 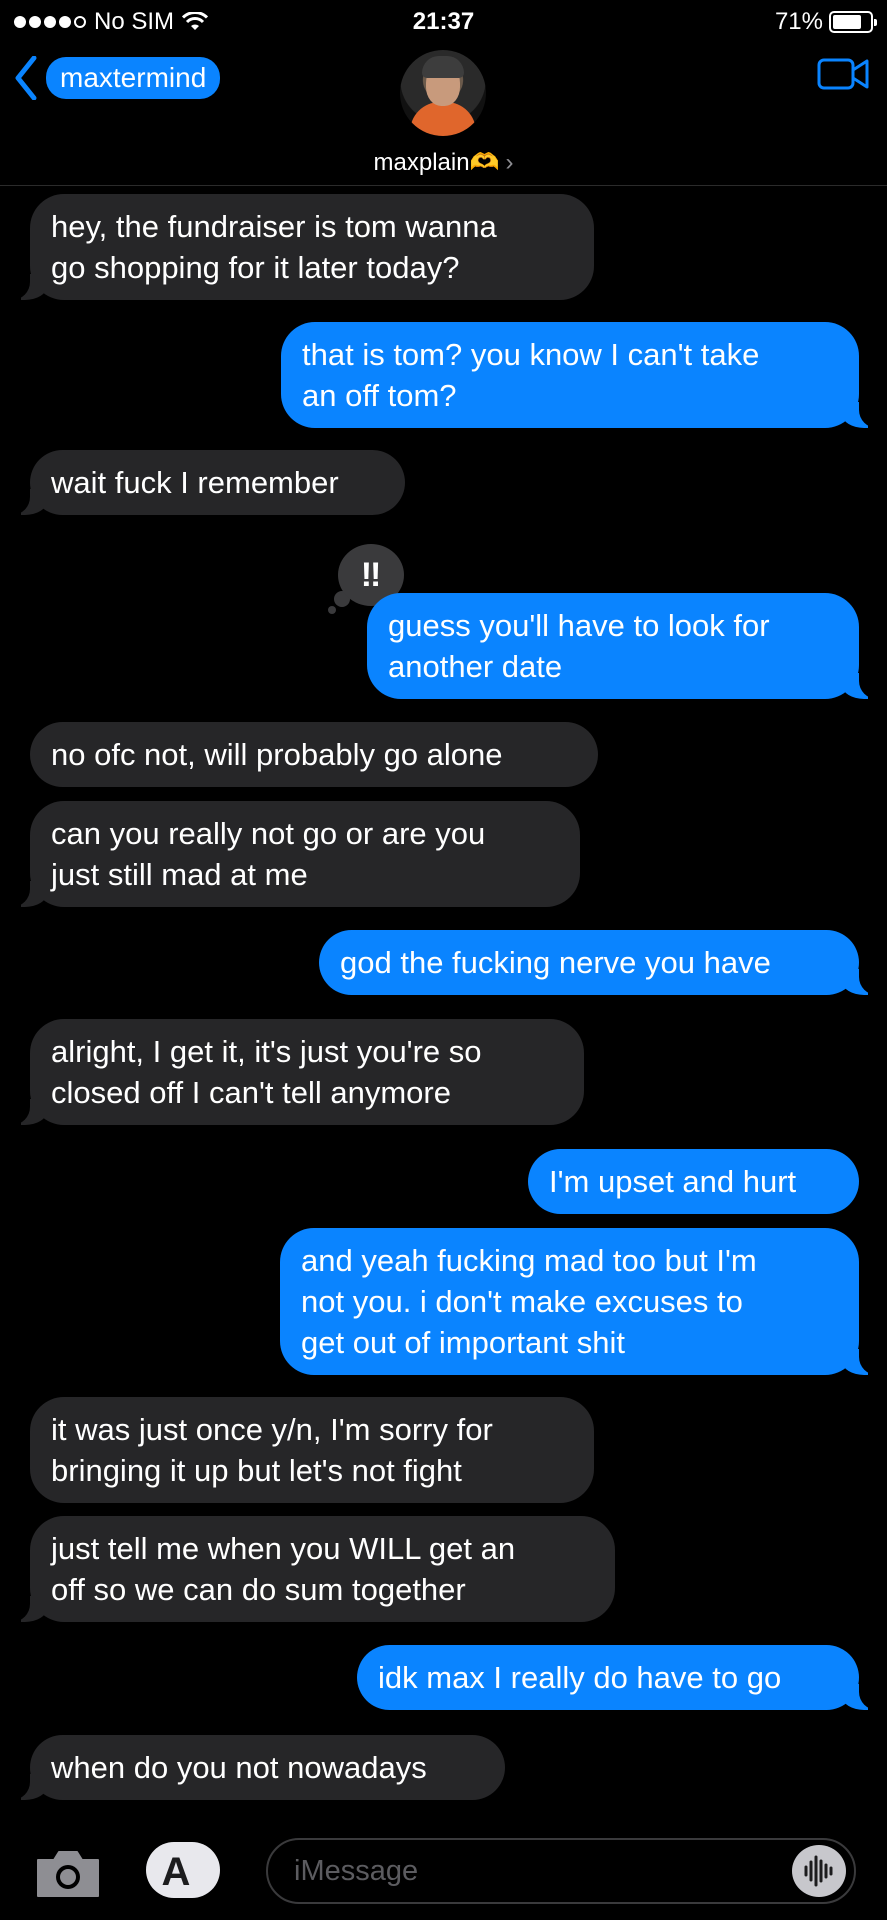 I want to click on contact-name: maxplain🫶 ›, so click(x=443, y=162).